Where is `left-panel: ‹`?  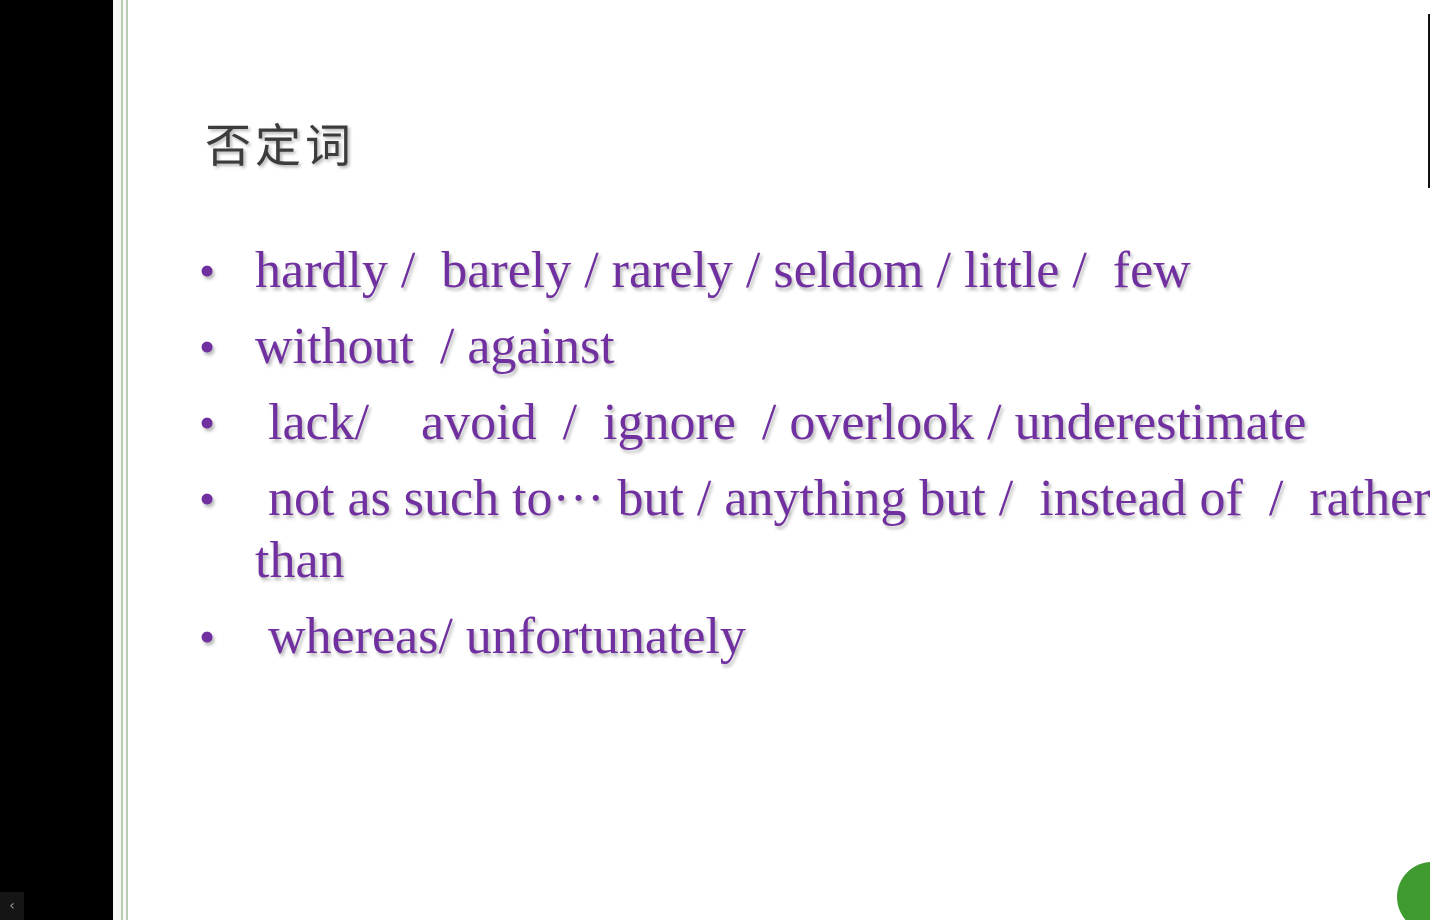
left-panel: ‹ is located at coordinates (56, 460).